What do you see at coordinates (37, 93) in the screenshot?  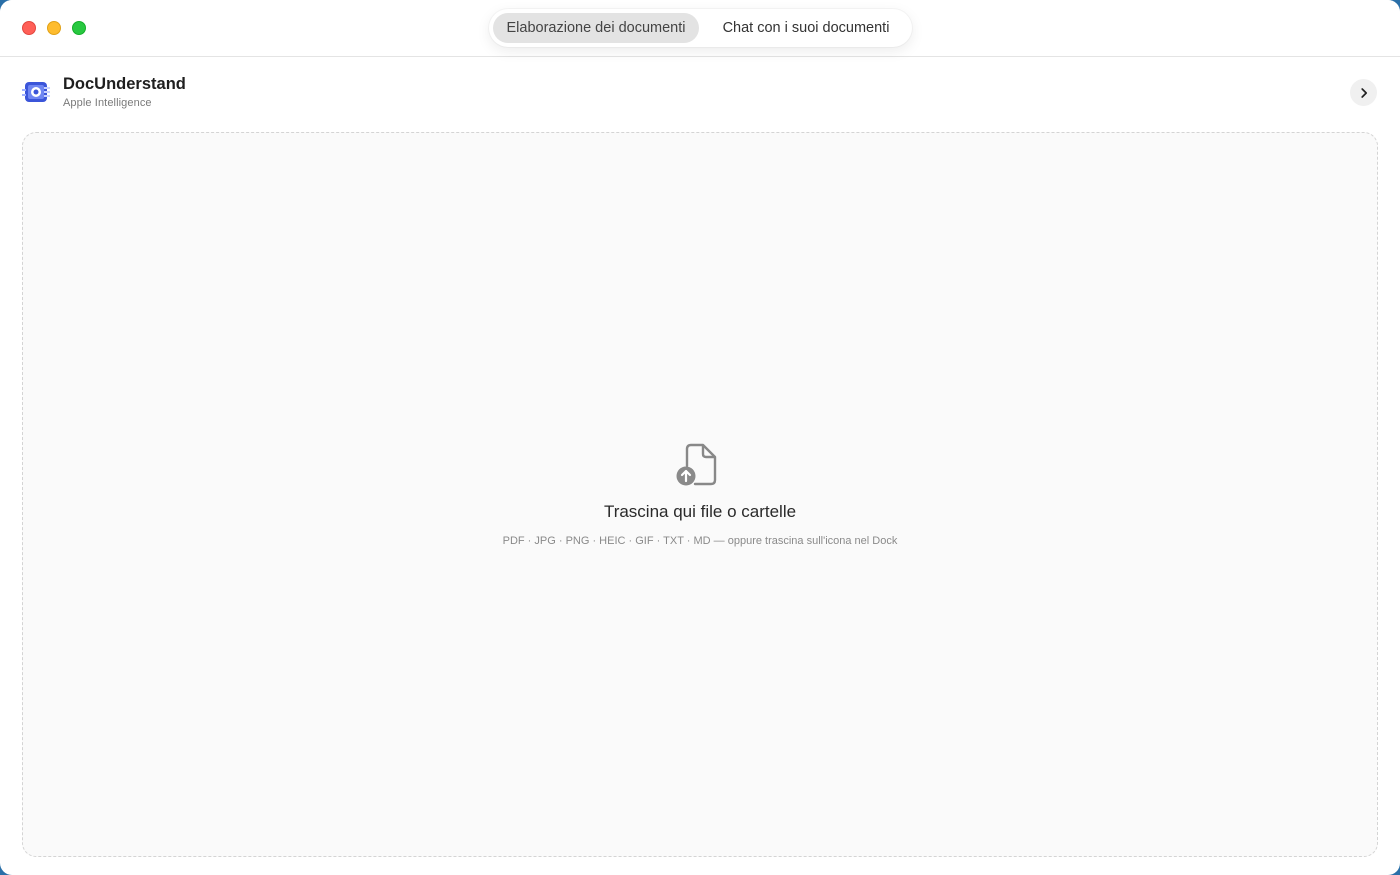 I see `app-logo-icon` at bounding box center [37, 93].